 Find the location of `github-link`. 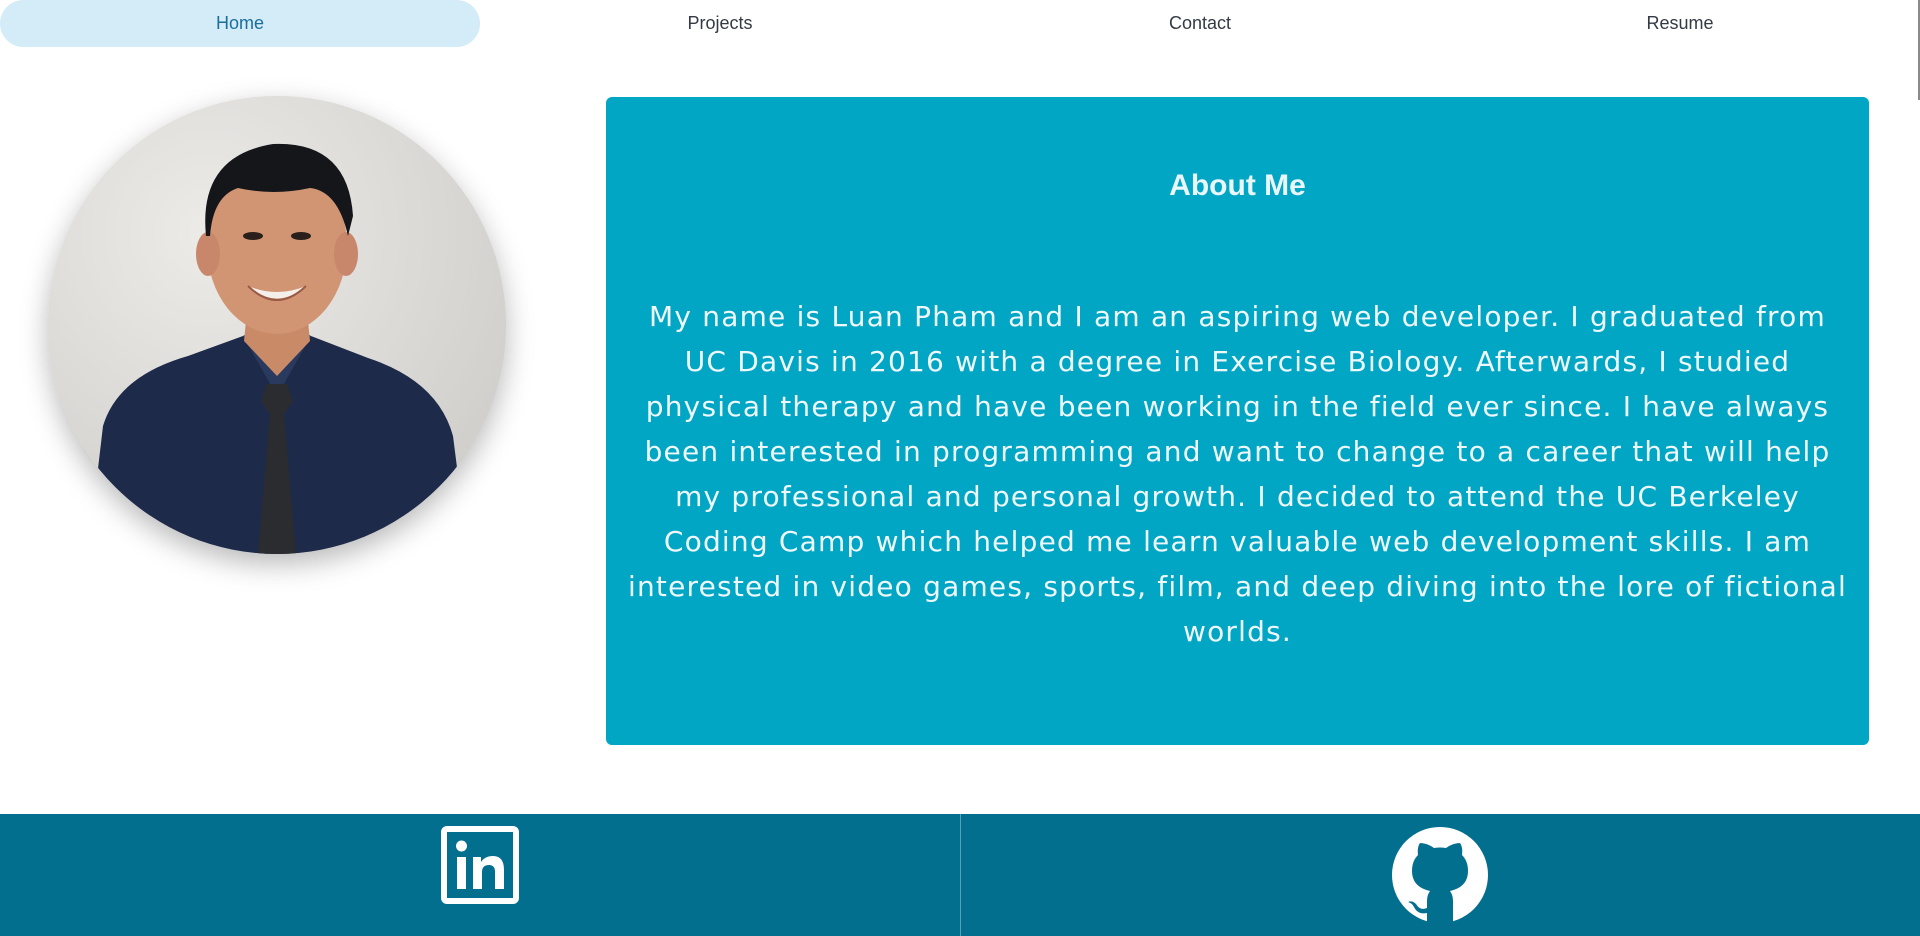

github-link is located at coordinates (1439, 875).